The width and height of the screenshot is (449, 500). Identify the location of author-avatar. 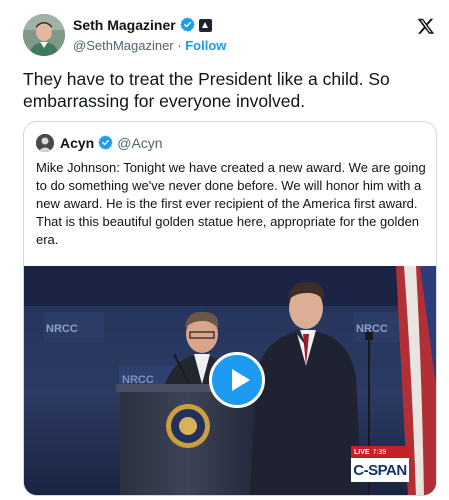
(44, 35).